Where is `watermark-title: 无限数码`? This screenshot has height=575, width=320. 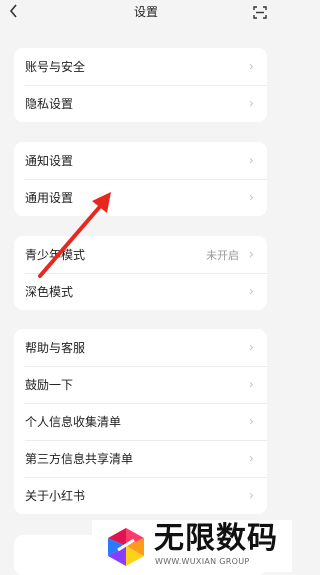
watermark-title: 无限数码 is located at coordinates (216, 538).